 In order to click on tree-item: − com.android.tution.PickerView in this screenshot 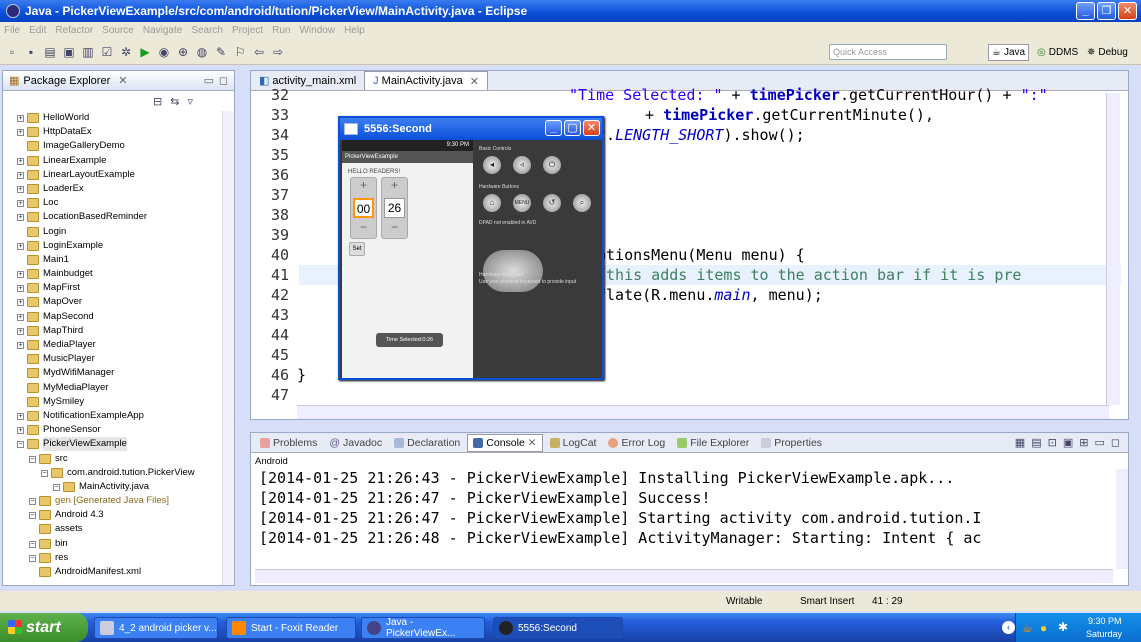, I will do `click(113, 473)`.